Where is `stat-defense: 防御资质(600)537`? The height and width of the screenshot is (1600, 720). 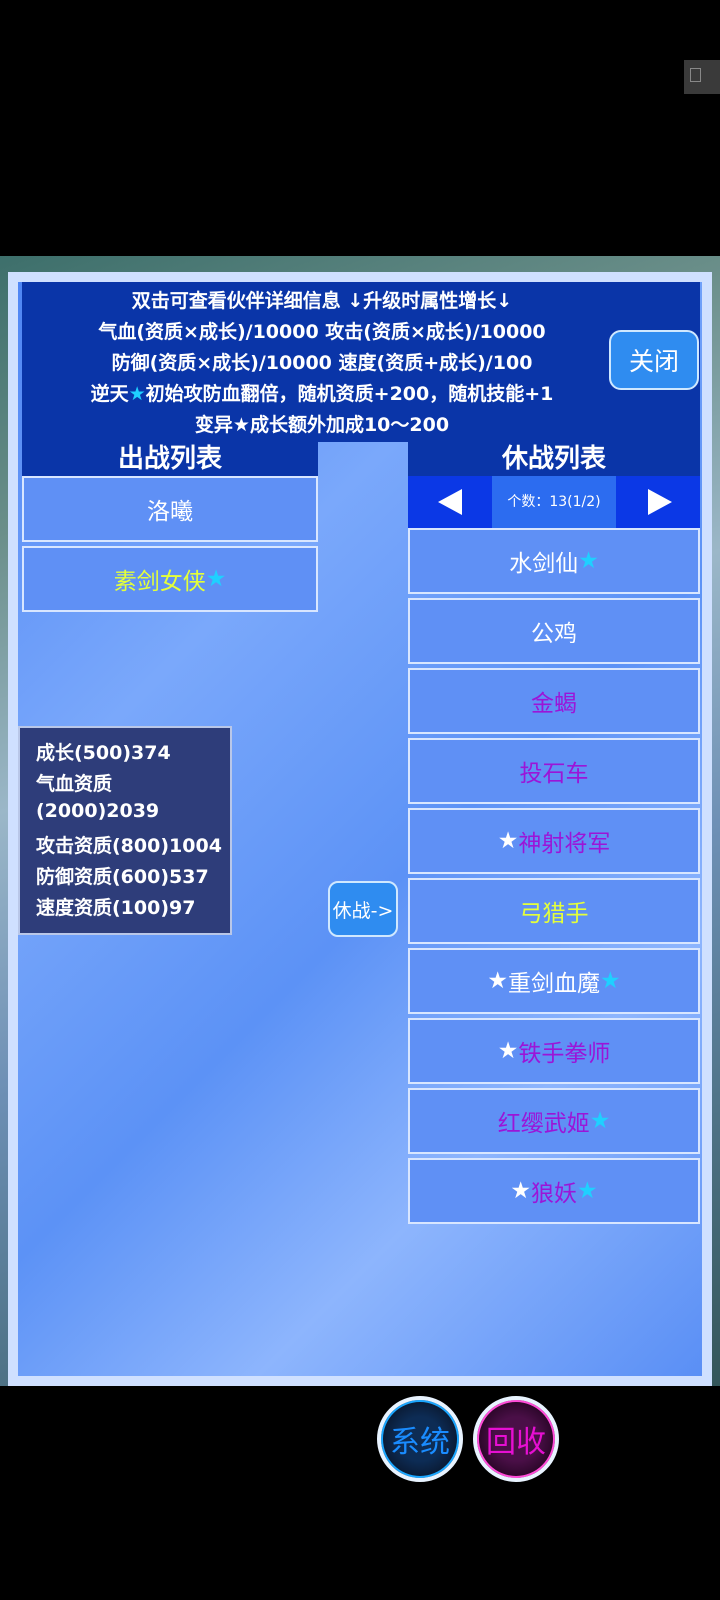 stat-defense: 防御资质(600)537 is located at coordinates (122, 877).